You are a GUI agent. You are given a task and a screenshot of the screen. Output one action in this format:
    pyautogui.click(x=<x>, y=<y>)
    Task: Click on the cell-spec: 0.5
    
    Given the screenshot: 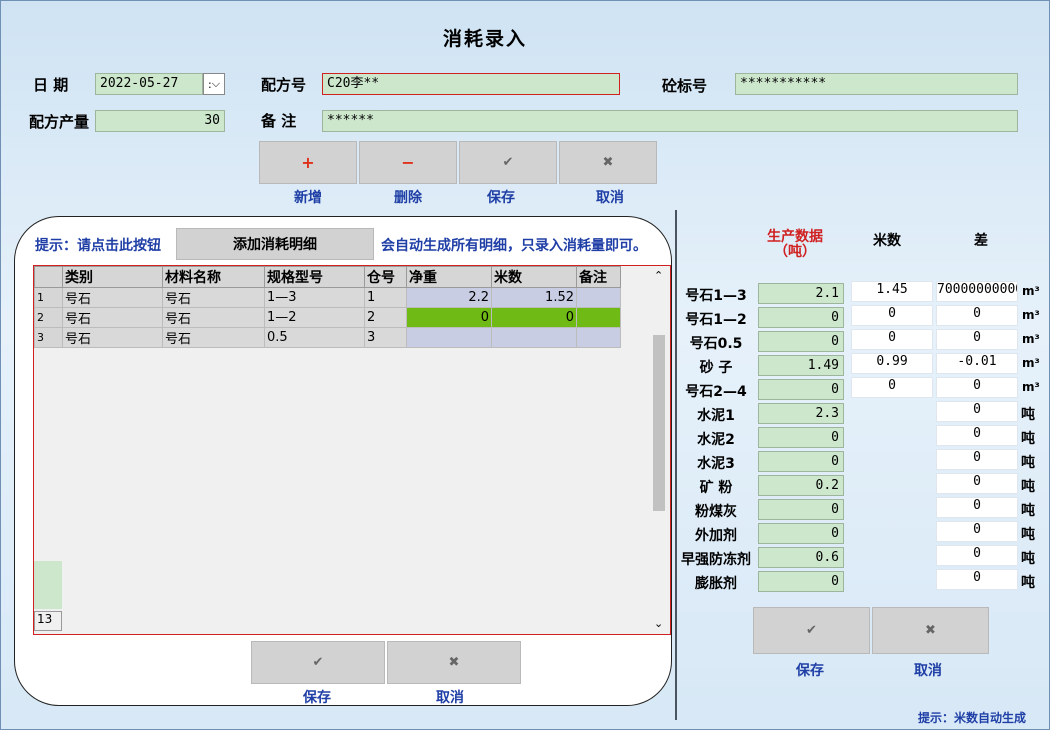 What is the action you would take?
    pyautogui.click(x=314, y=337)
    